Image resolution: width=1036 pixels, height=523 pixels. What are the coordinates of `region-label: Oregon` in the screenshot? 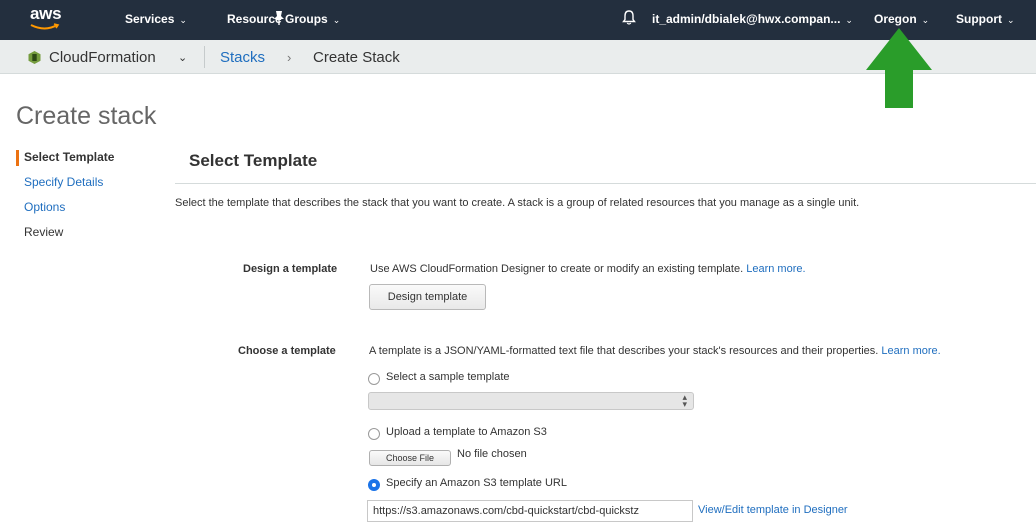 It's located at (895, 19).